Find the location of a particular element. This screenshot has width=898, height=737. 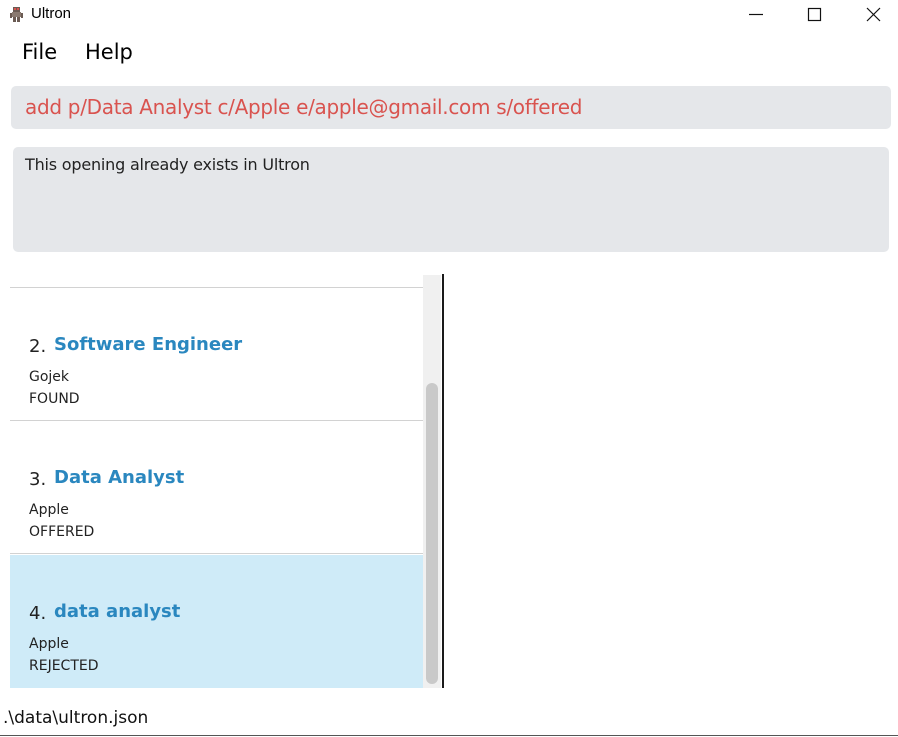

title-bar: Ultron is located at coordinates (449, 15).